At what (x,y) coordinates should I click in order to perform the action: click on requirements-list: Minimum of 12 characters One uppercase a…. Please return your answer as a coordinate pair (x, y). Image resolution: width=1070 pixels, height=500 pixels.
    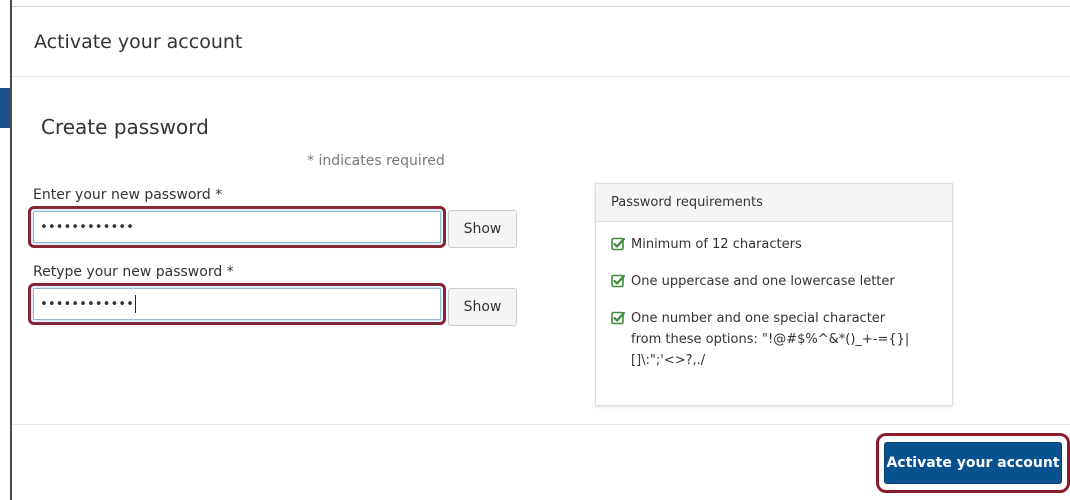
    Looking at the image, I should click on (774, 296).